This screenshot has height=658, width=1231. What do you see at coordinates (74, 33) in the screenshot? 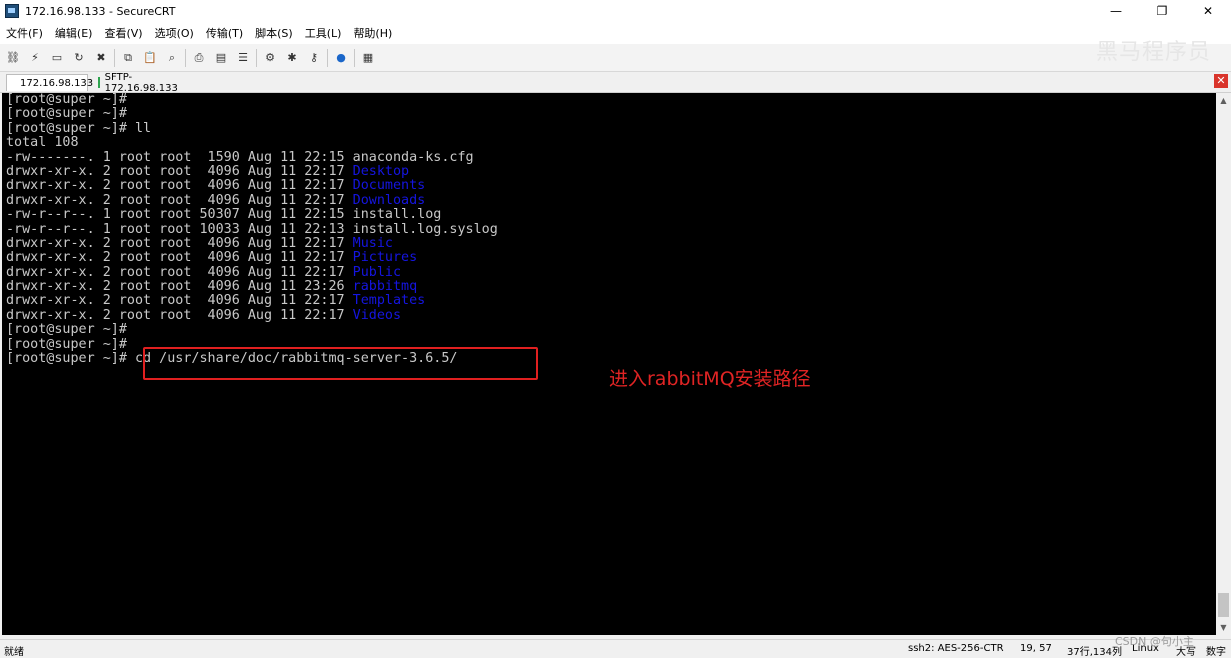
I see `menu-edit: 编辑(E)` at bounding box center [74, 33].